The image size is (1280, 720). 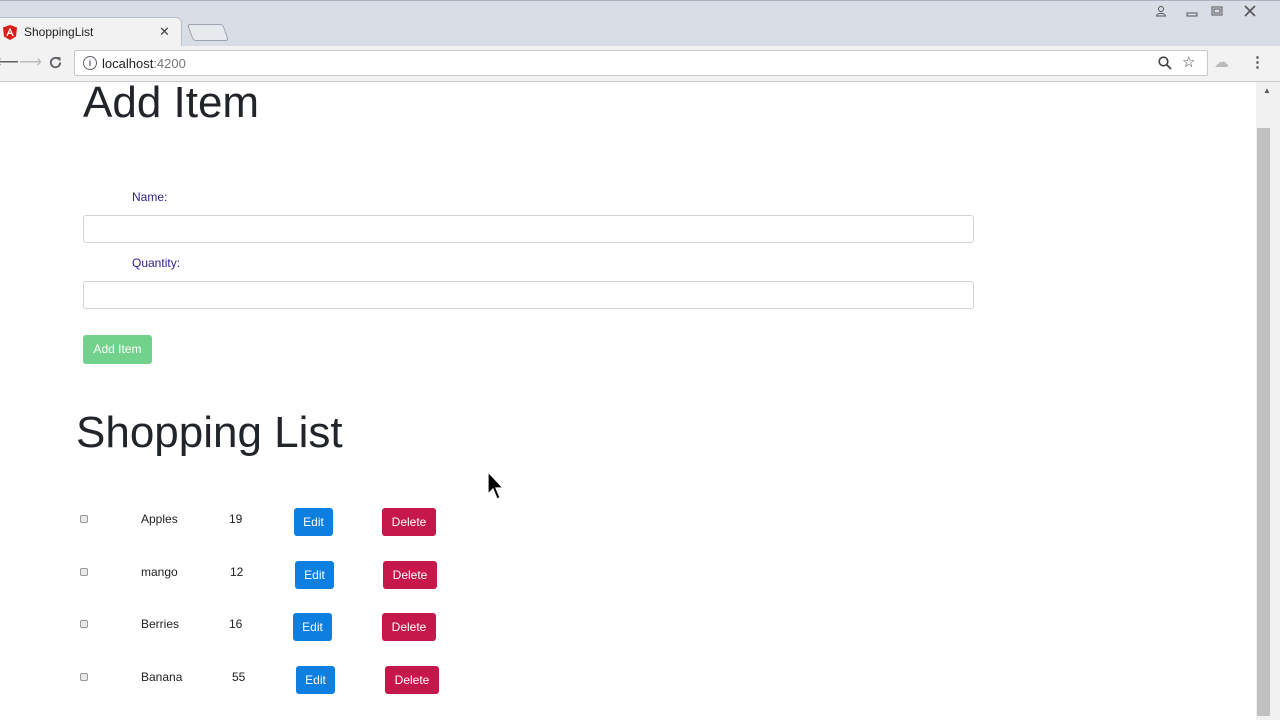 What do you see at coordinates (171, 104) in the screenshot?
I see `add-item-heading: Add Item` at bounding box center [171, 104].